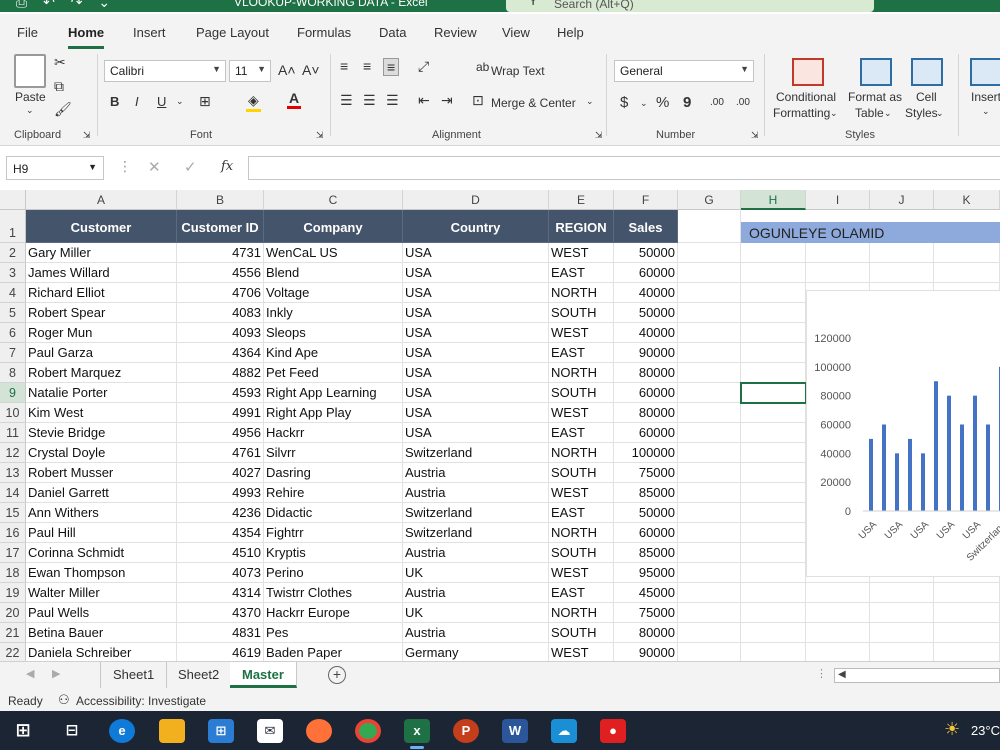  I want to click on scroll-left-icon: ◀, so click(30, 673).